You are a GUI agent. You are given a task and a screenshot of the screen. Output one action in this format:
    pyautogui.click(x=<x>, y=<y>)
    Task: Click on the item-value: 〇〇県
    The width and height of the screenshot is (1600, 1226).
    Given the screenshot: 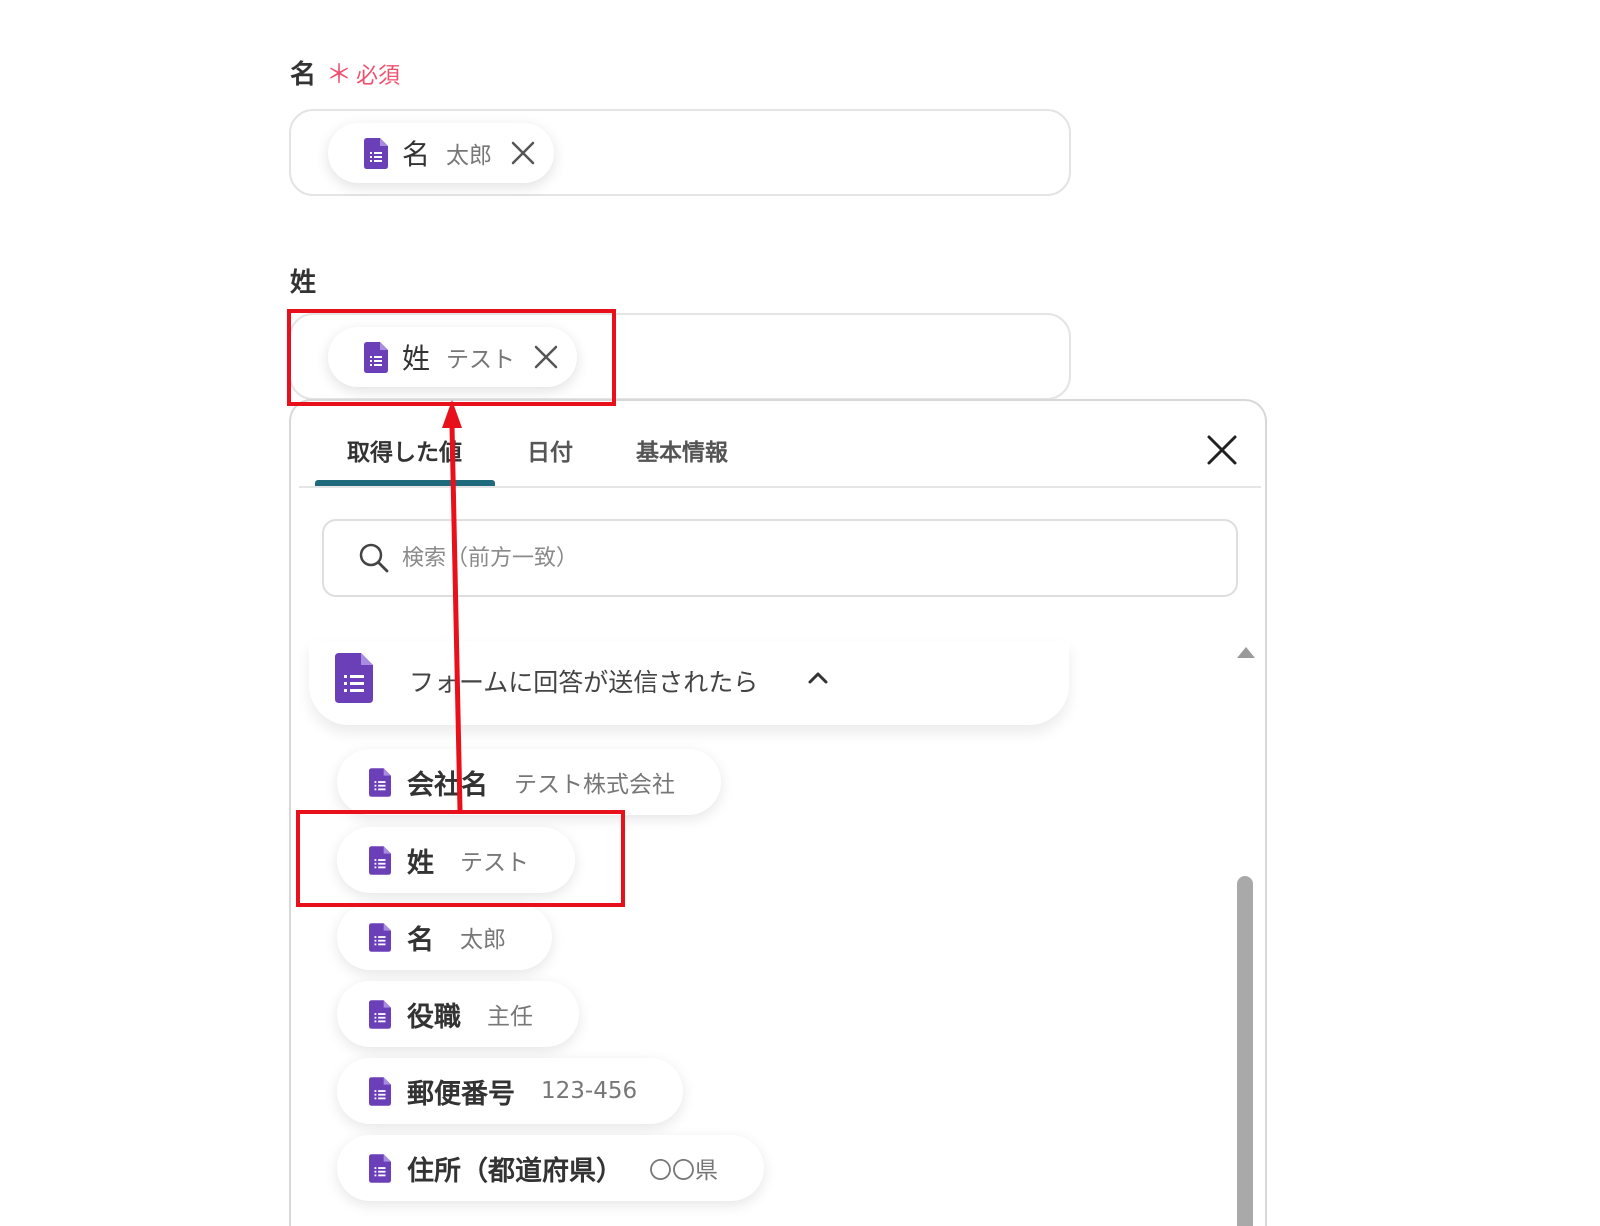 What is the action you would take?
    pyautogui.click(x=683, y=1171)
    